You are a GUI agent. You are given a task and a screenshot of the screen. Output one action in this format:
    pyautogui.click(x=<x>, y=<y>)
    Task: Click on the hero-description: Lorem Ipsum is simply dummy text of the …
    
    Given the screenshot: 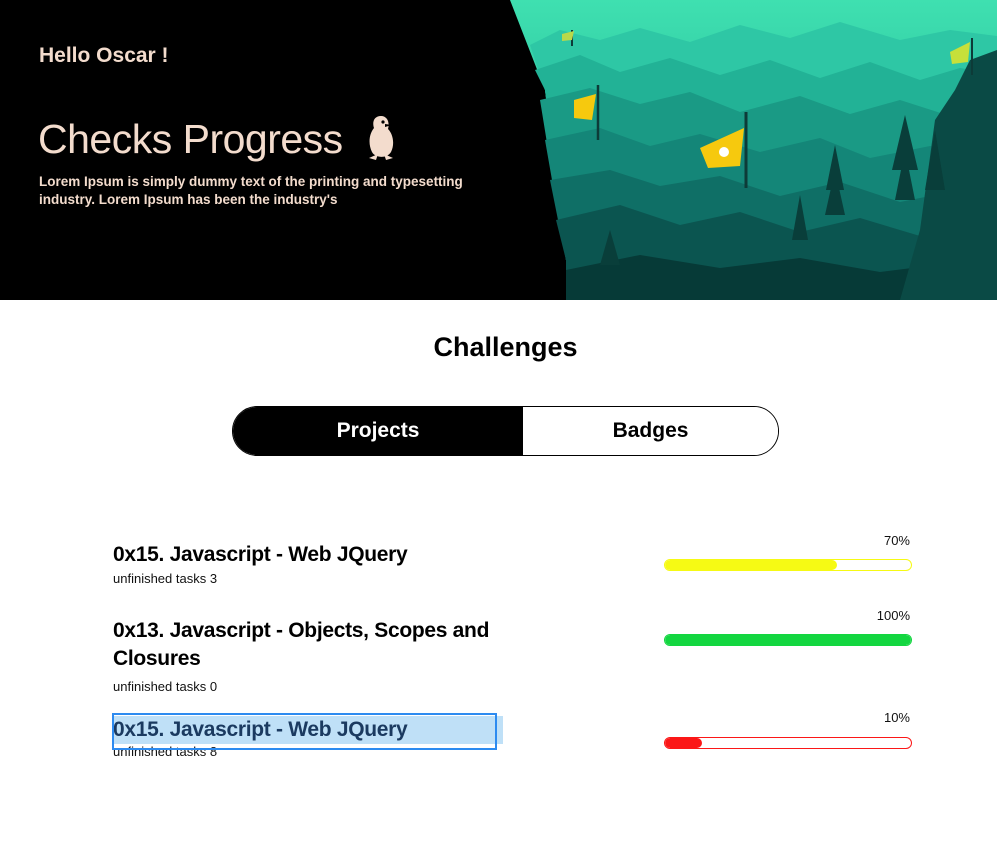 What is the action you would take?
    pyautogui.click(x=251, y=190)
    